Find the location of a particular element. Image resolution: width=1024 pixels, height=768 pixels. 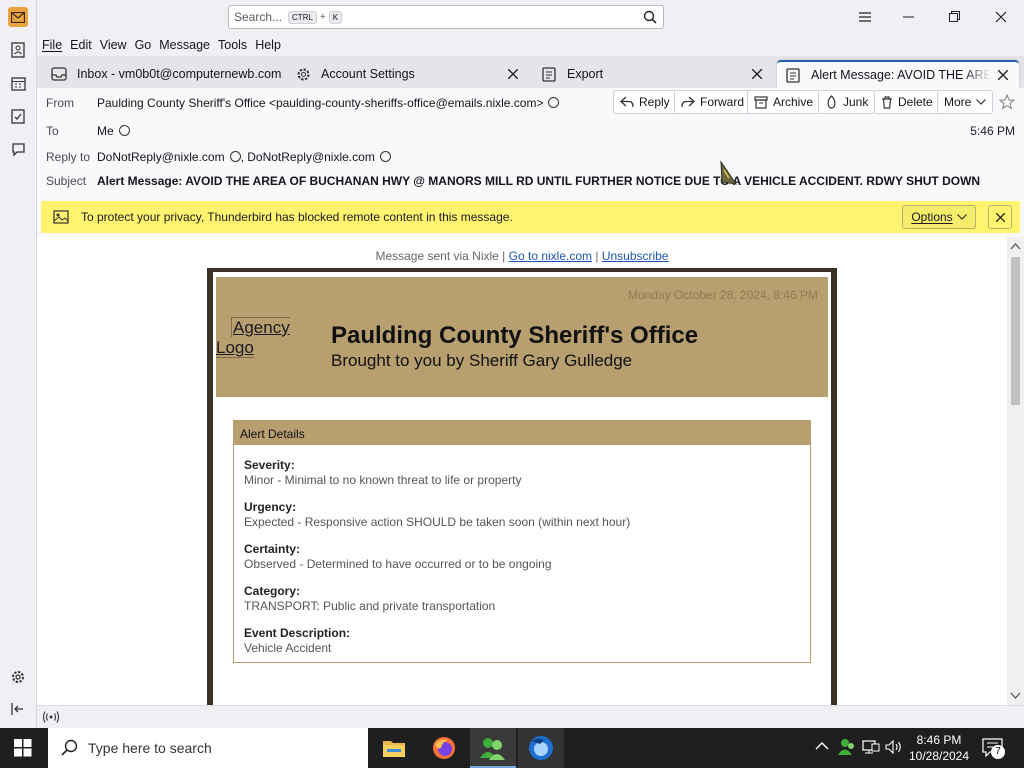

from-label: From is located at coordinates (60, 103).